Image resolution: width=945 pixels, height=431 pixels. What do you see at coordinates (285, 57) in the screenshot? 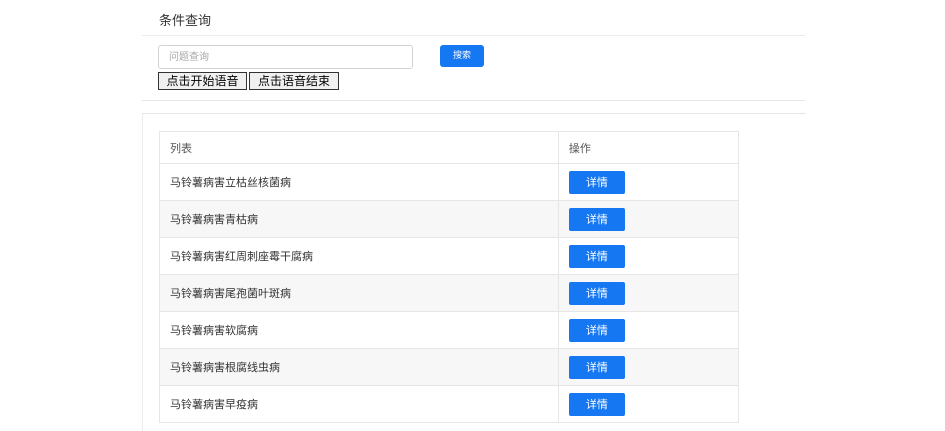
I see `search-input` at bounding box center [285, 57].